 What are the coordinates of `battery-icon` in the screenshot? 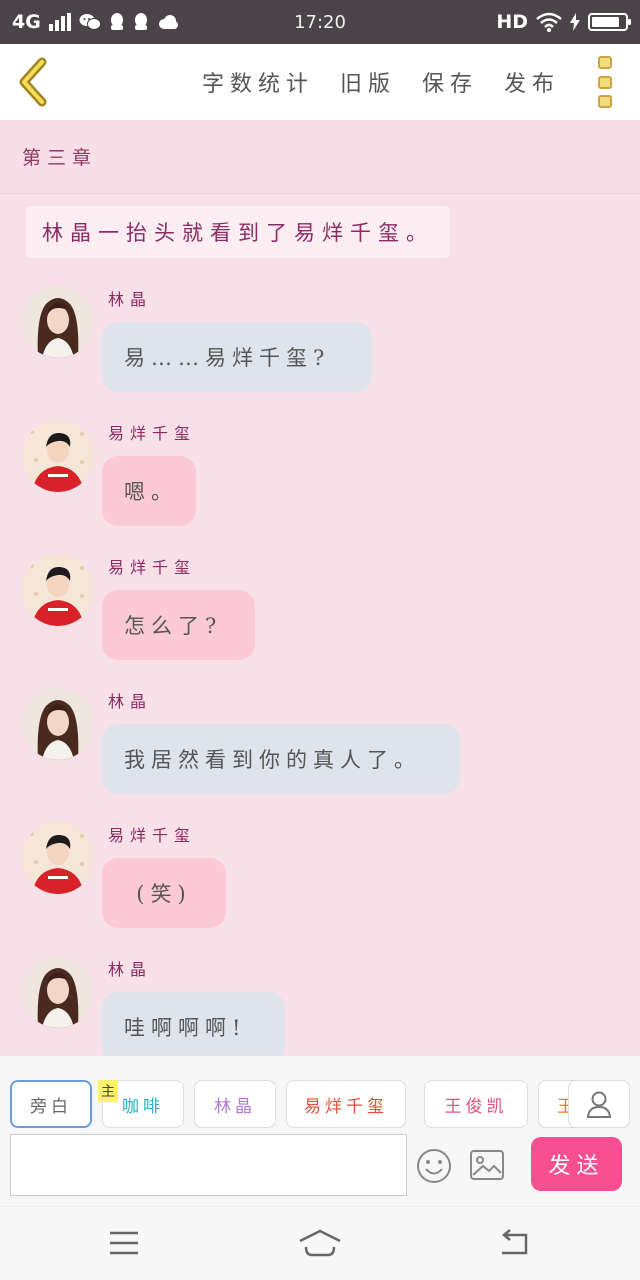 It's located at (609, 22).